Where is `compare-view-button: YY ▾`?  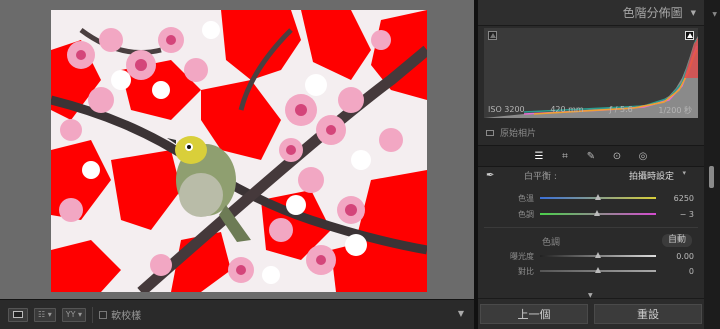
compare-view-button: YY ▾ is located at coordinates (74, 314).